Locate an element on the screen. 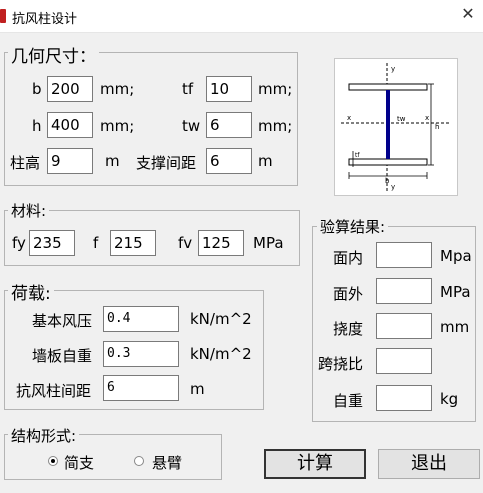  height-label: 柱高 is located at coordinates (25, 163).